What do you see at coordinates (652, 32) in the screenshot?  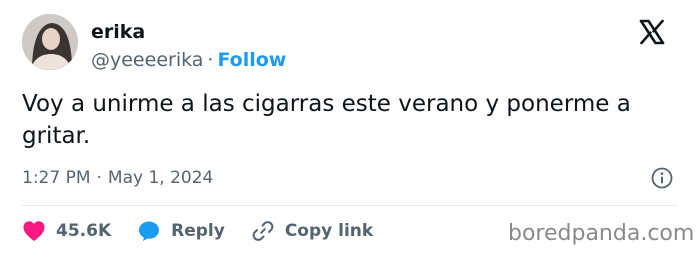 I see `x-logo-icon` at bounding box center [652, 32].